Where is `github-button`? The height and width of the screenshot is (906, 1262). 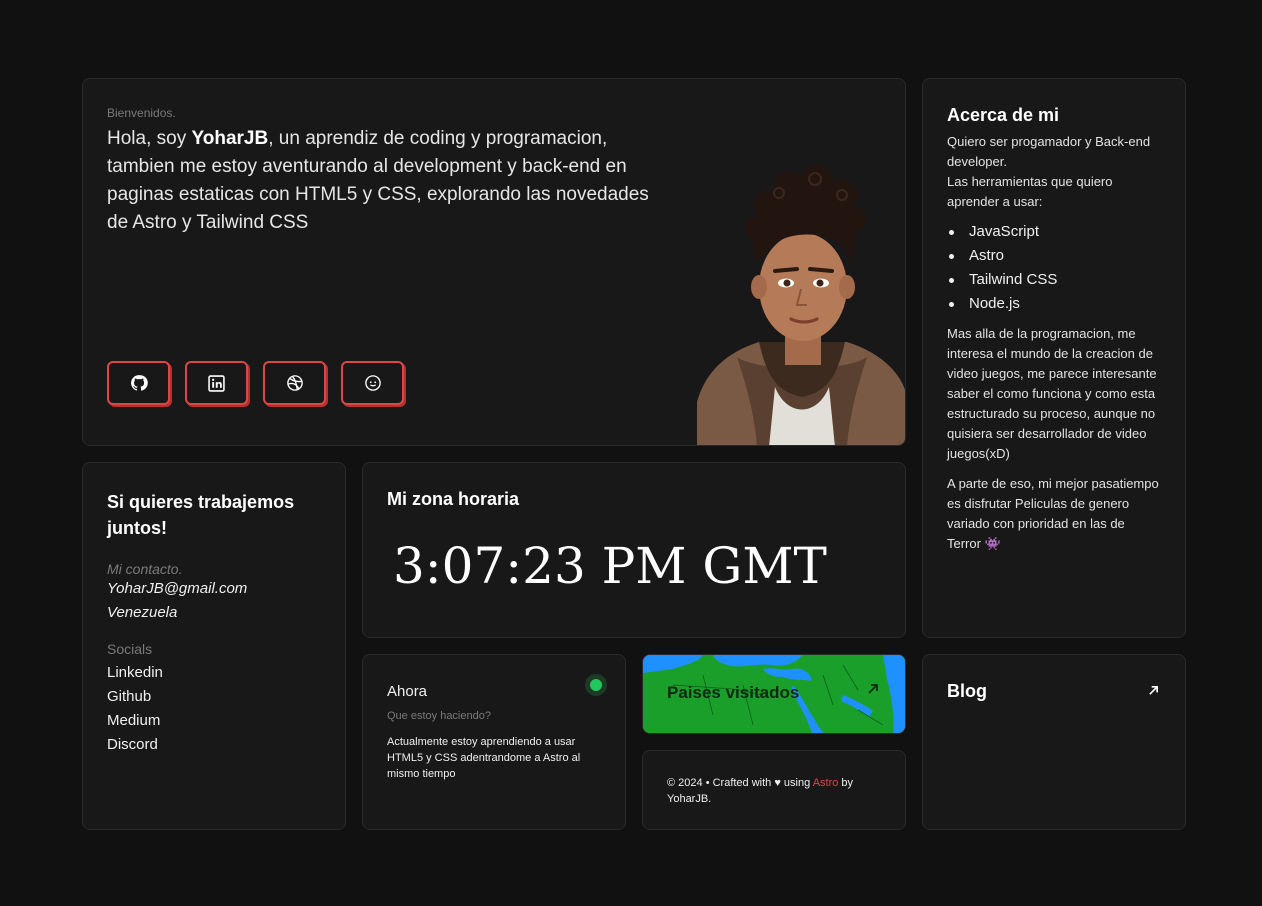 github-button is located at coordinates (138, 383).